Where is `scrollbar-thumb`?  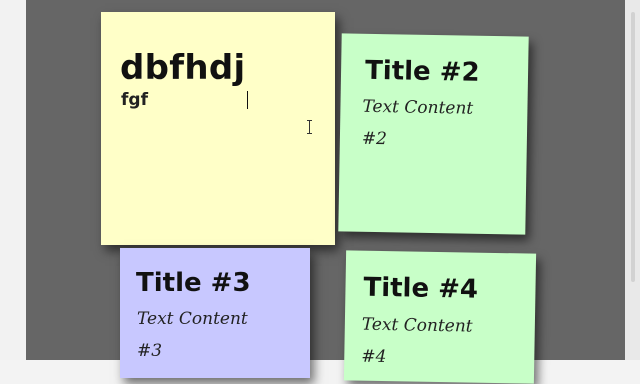 scrollbar-thumb is located at coordinates (633, 147).